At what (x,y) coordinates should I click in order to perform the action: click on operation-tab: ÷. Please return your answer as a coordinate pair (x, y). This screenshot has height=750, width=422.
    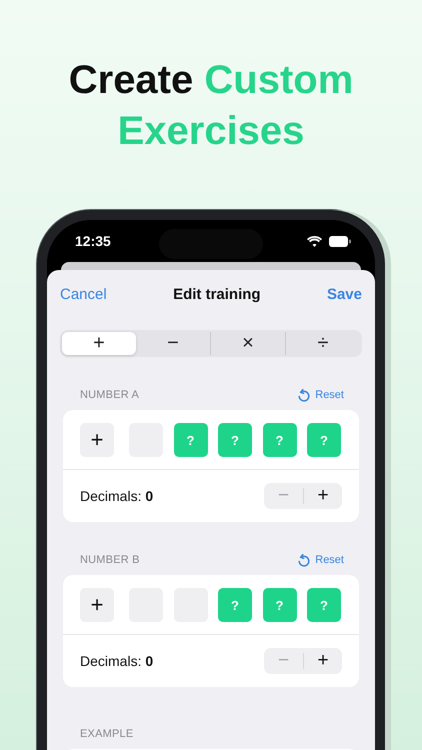
    Looking at the image, I should click on (322, 343).